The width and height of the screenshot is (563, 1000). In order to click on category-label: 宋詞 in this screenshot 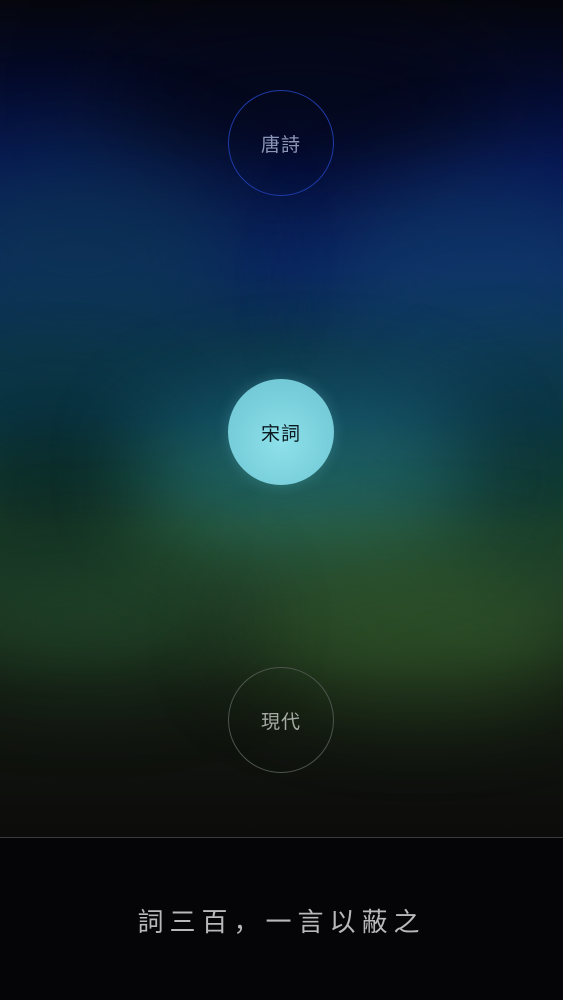, I will do `click(280, 433)`.